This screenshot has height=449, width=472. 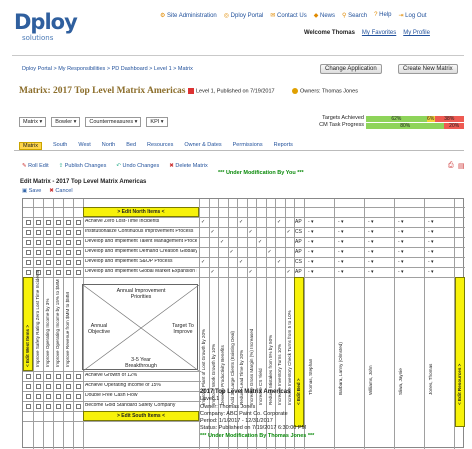 What do you see at coordinates (324, 15) in the screenshot?
I see `news-link: ◆ News` at bounding box center [324, 15].